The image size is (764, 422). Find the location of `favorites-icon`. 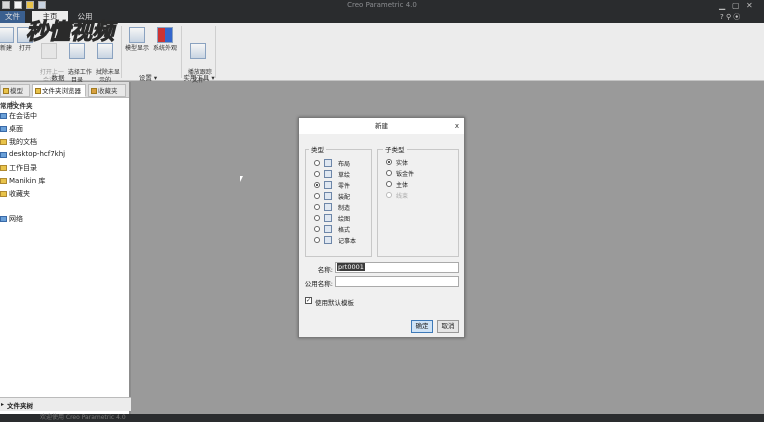

favorites-icon is located at coordinates (94, 91).